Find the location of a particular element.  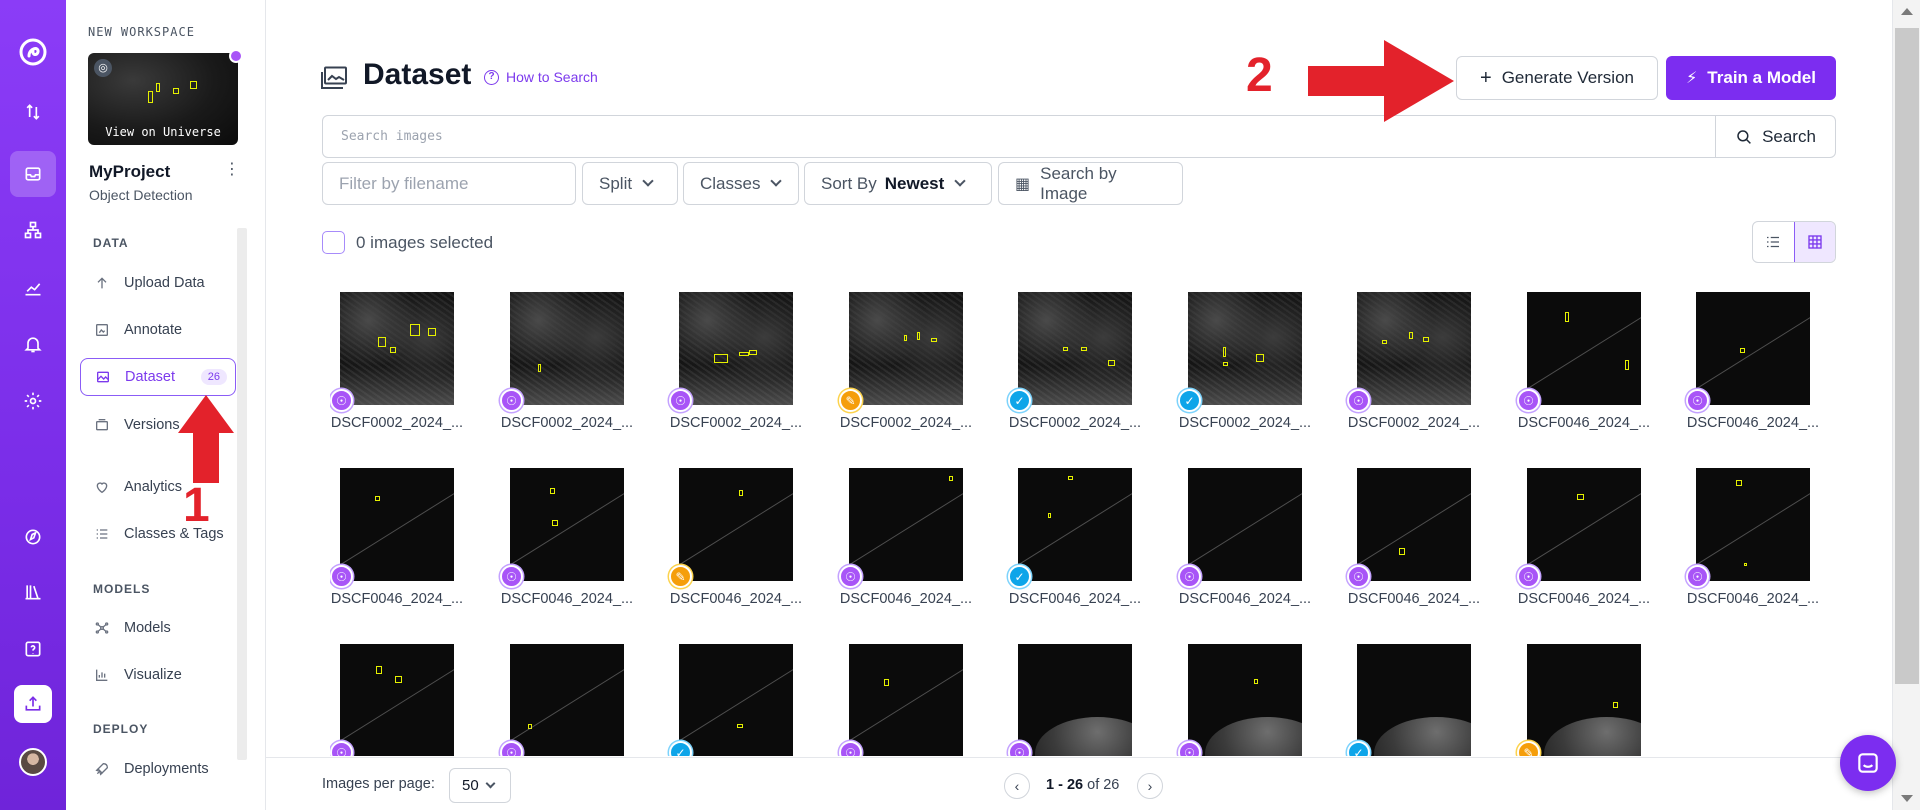

bell-icon is located at coordinates (33, 344).